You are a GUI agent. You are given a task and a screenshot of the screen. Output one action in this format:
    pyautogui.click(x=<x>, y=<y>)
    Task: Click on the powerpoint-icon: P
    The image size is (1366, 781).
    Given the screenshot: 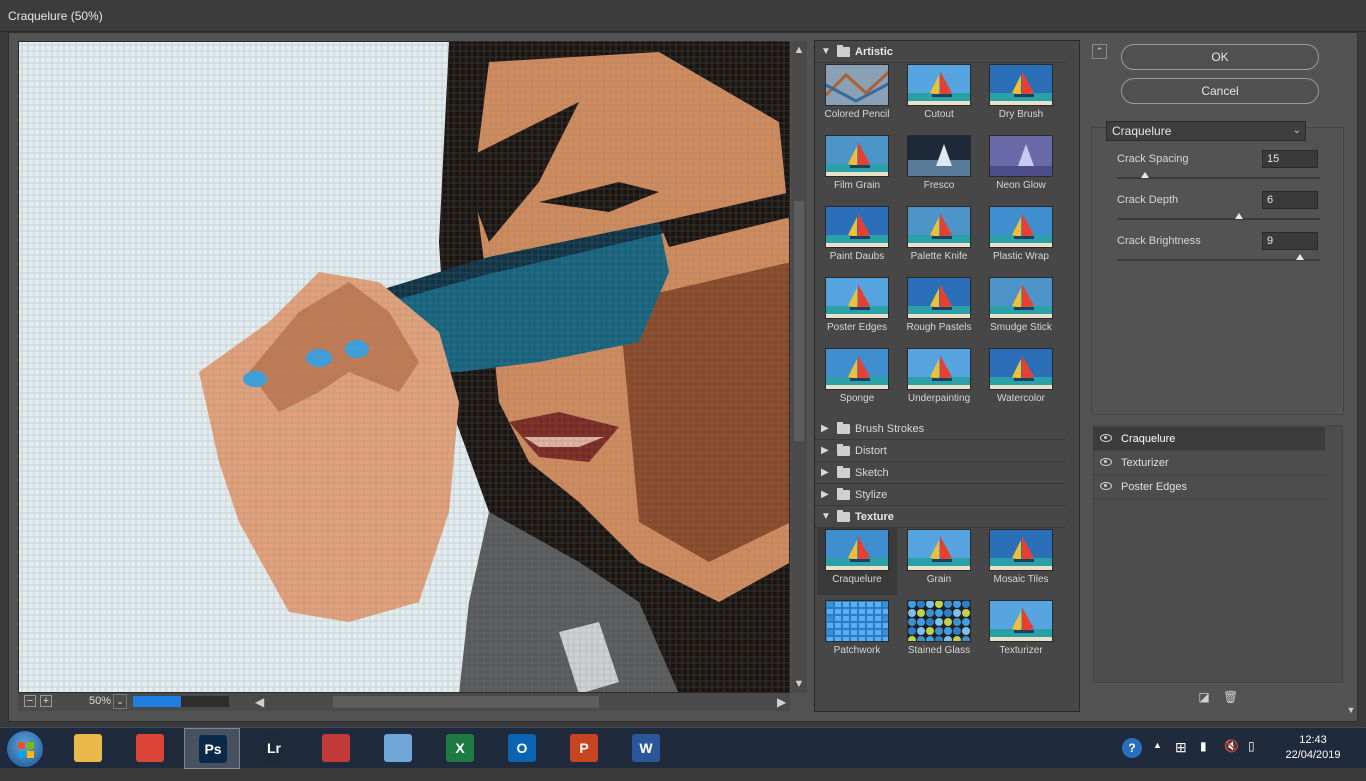 What is the action you would take?
    pyautogui.click(x=584, y=748)
    